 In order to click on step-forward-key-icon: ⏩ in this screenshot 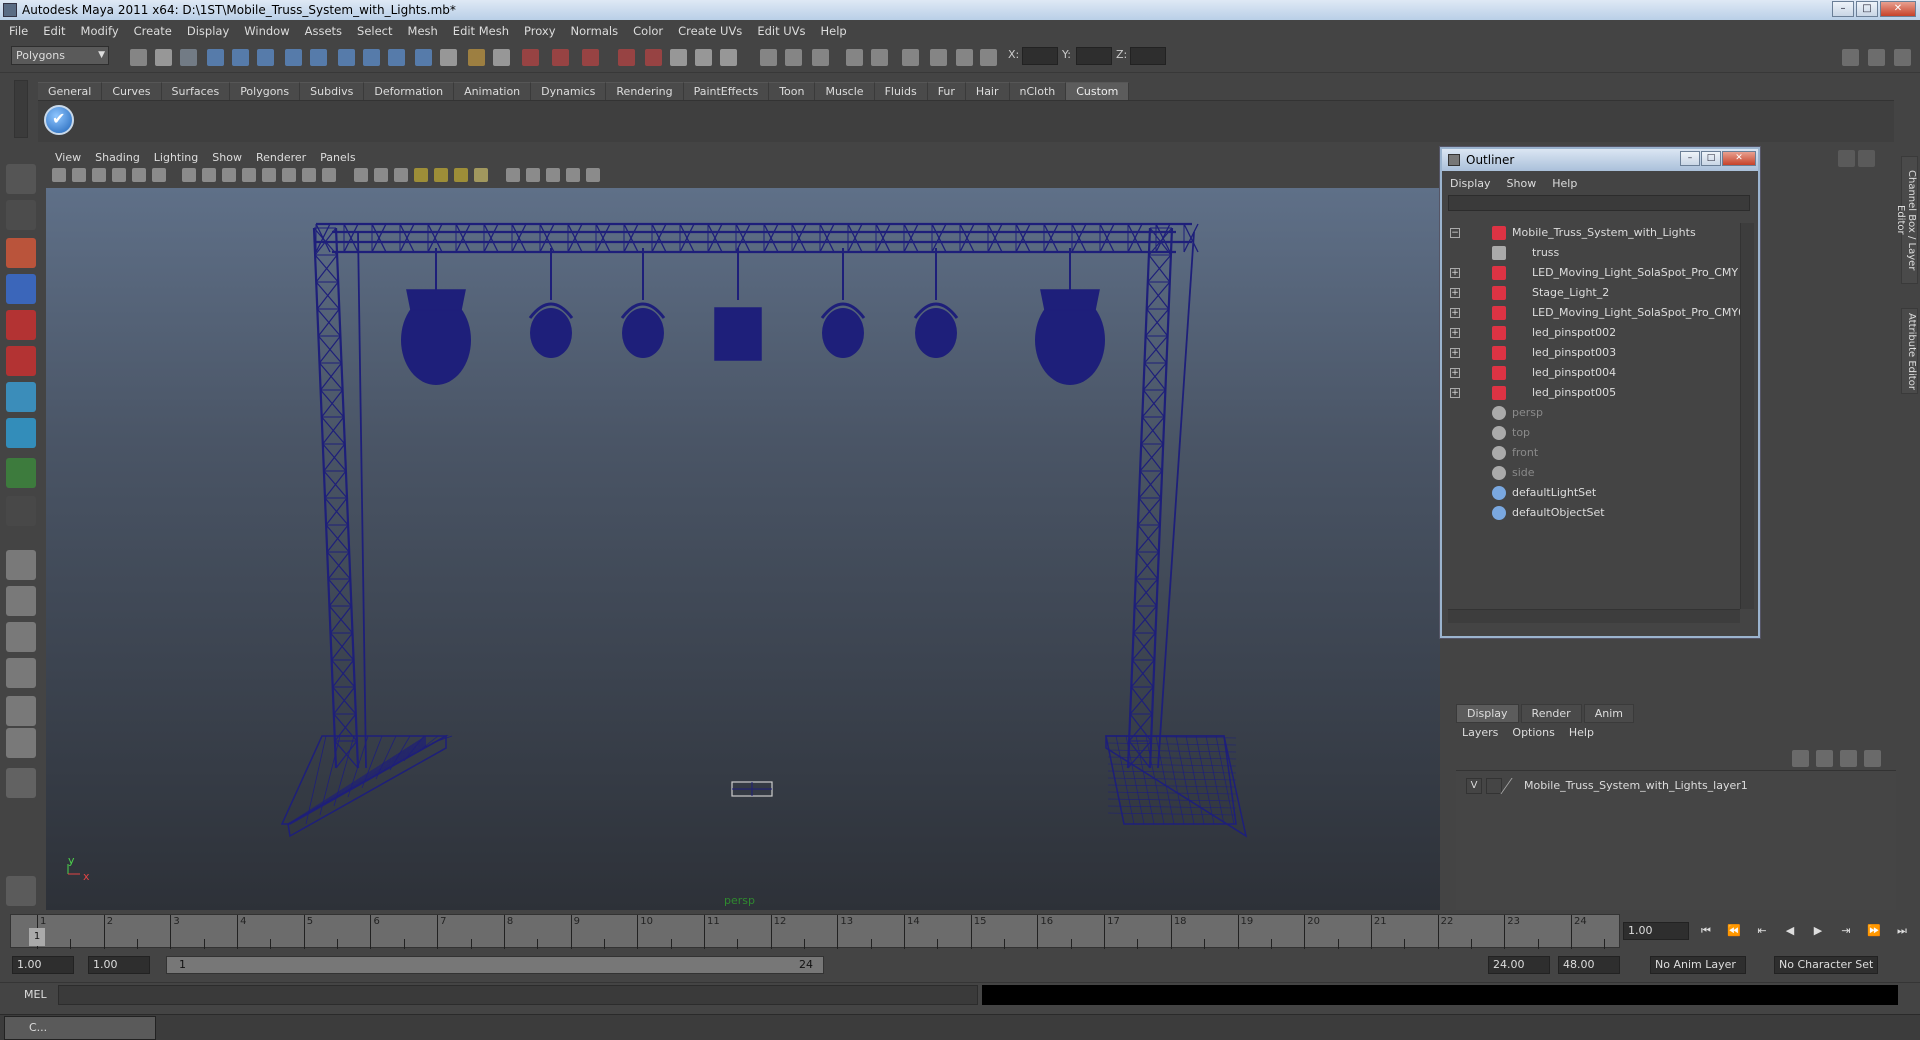, I will do `click(1874, 931)`.